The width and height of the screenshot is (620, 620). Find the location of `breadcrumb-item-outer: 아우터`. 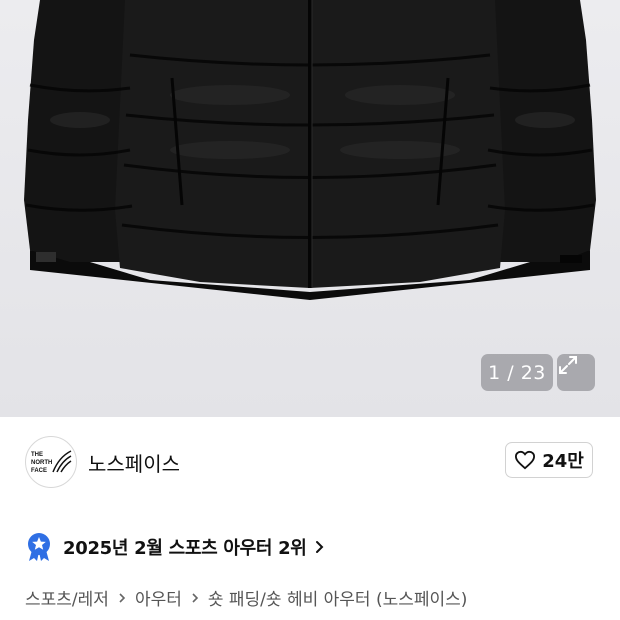

breadcrumb-item-outer: 아우터 is located at coordinates (158, 597).